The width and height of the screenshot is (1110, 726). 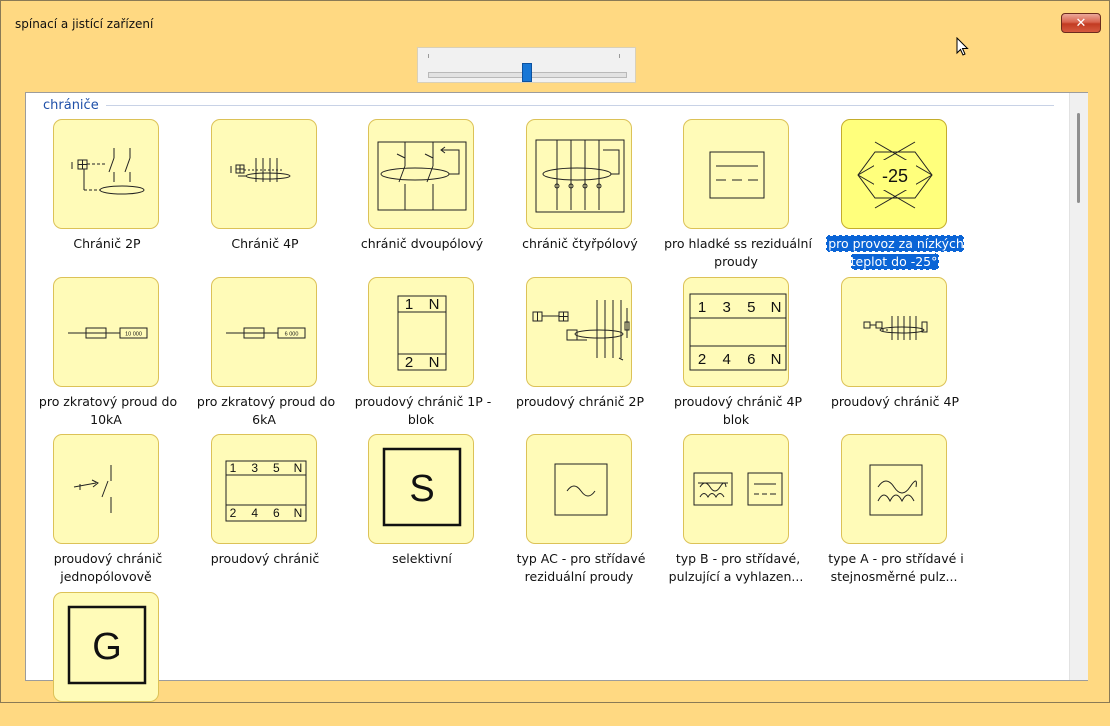 I want to click on slider-thumb, so click(x=526, y=72).